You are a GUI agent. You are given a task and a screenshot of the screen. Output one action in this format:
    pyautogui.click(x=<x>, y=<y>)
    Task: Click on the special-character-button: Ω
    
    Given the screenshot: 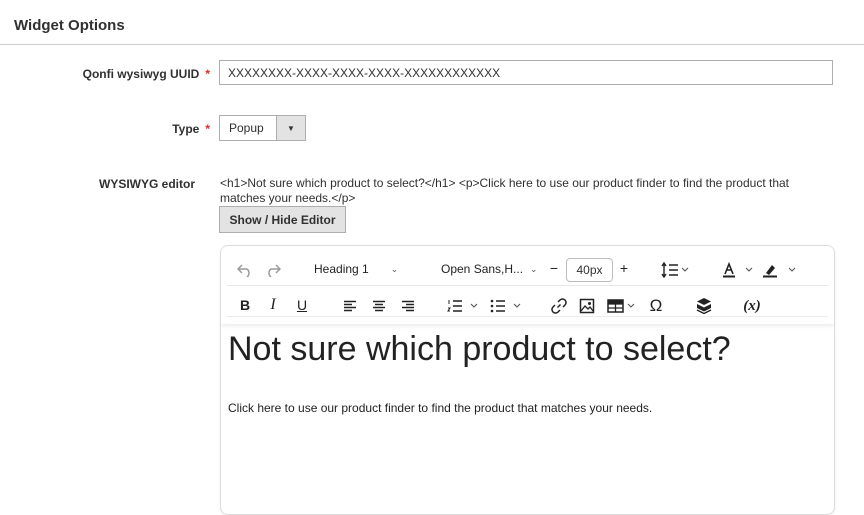 What is the action you would take?
    pyautogui.click(x=656, y=306)
    